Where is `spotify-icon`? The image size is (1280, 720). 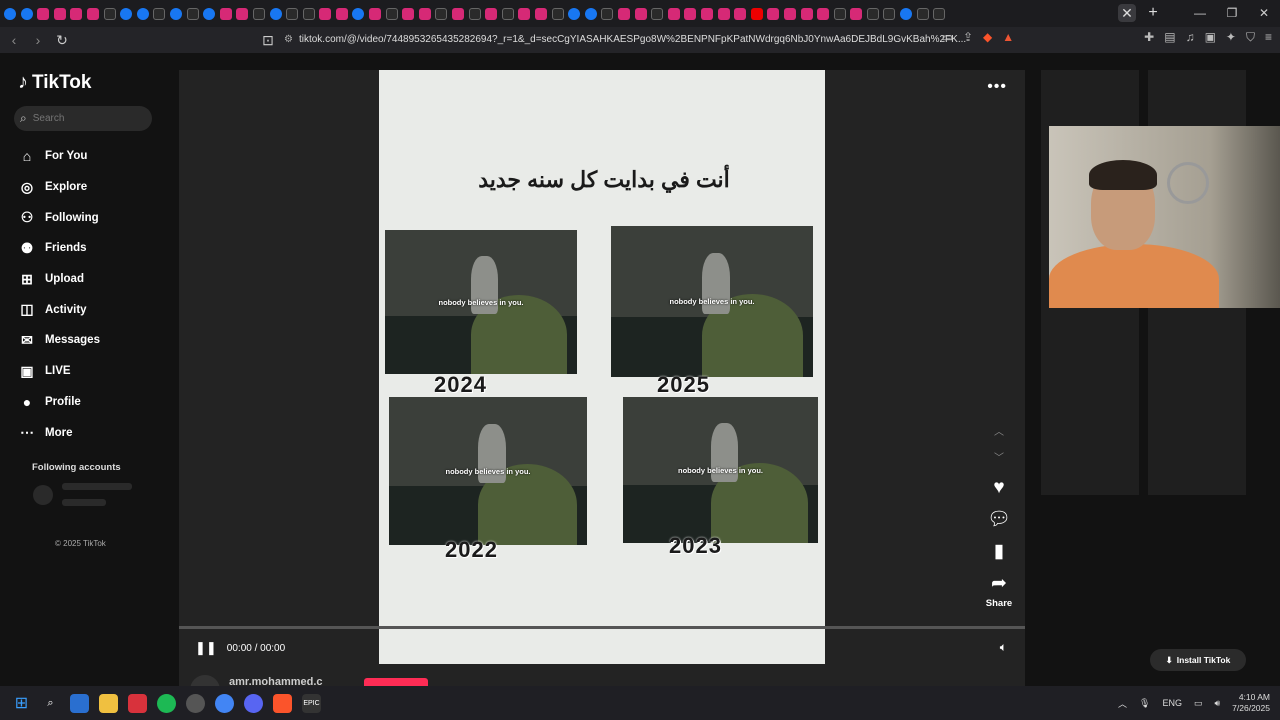
spotify-icon is located at coordinates (166, 703).